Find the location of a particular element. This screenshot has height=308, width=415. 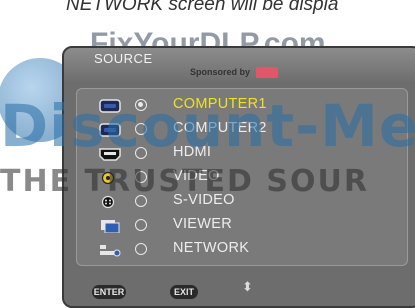

up-down-arrows-icon: ⬍ is located at coordinates (247, 286).